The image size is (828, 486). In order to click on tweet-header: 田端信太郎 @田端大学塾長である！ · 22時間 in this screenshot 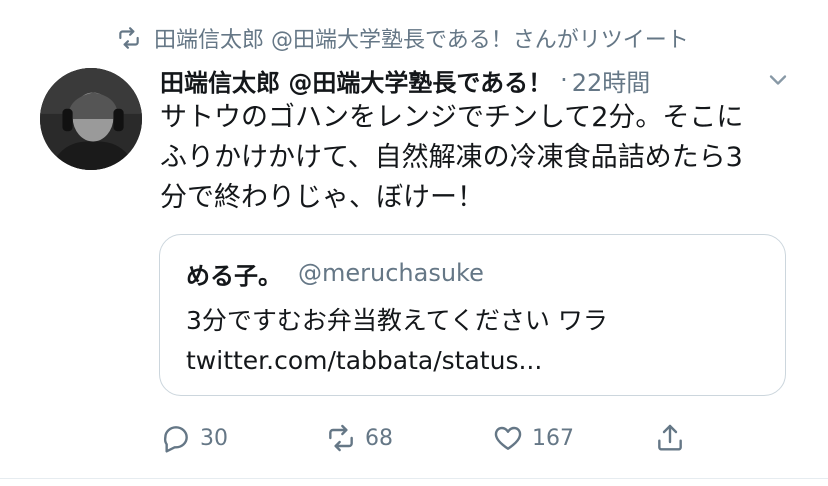, I will do `click(469, 80)`.